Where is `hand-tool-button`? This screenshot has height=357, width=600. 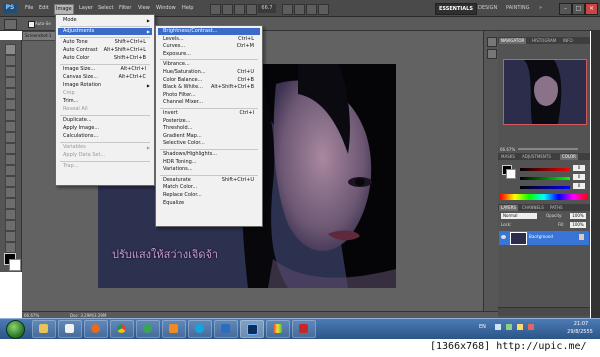
hand-tool-button is located at coordinates (287, 9).